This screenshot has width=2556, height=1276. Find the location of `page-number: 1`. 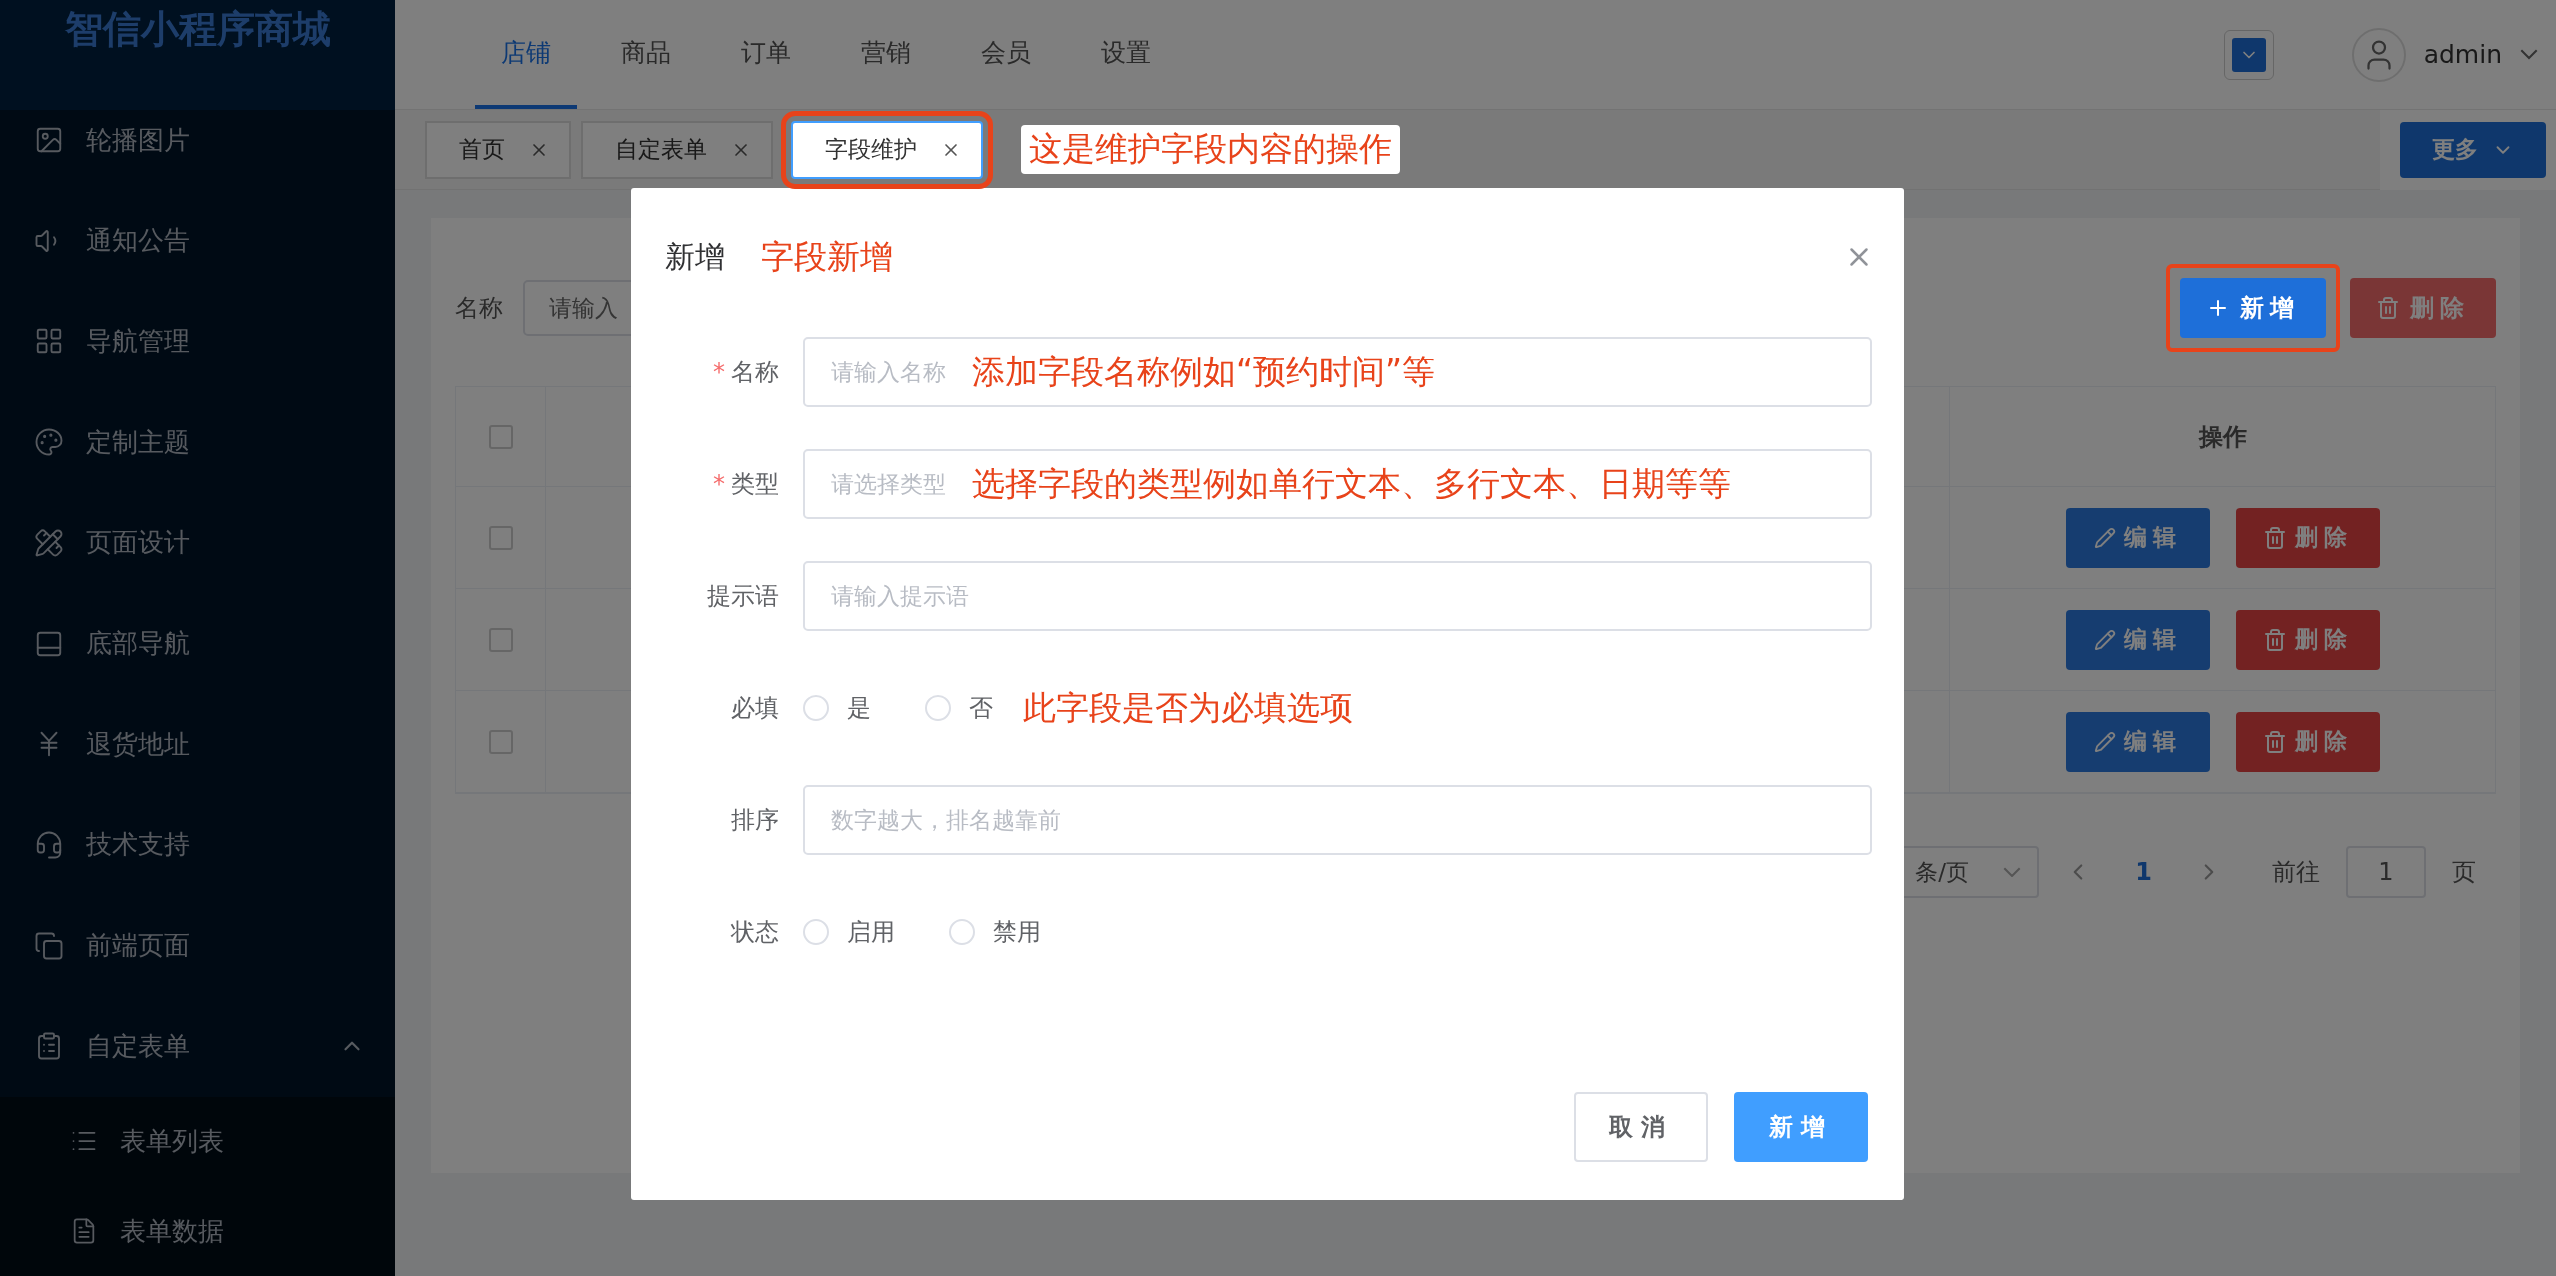

page-number: 1 is located at coordinates (2143, 872).